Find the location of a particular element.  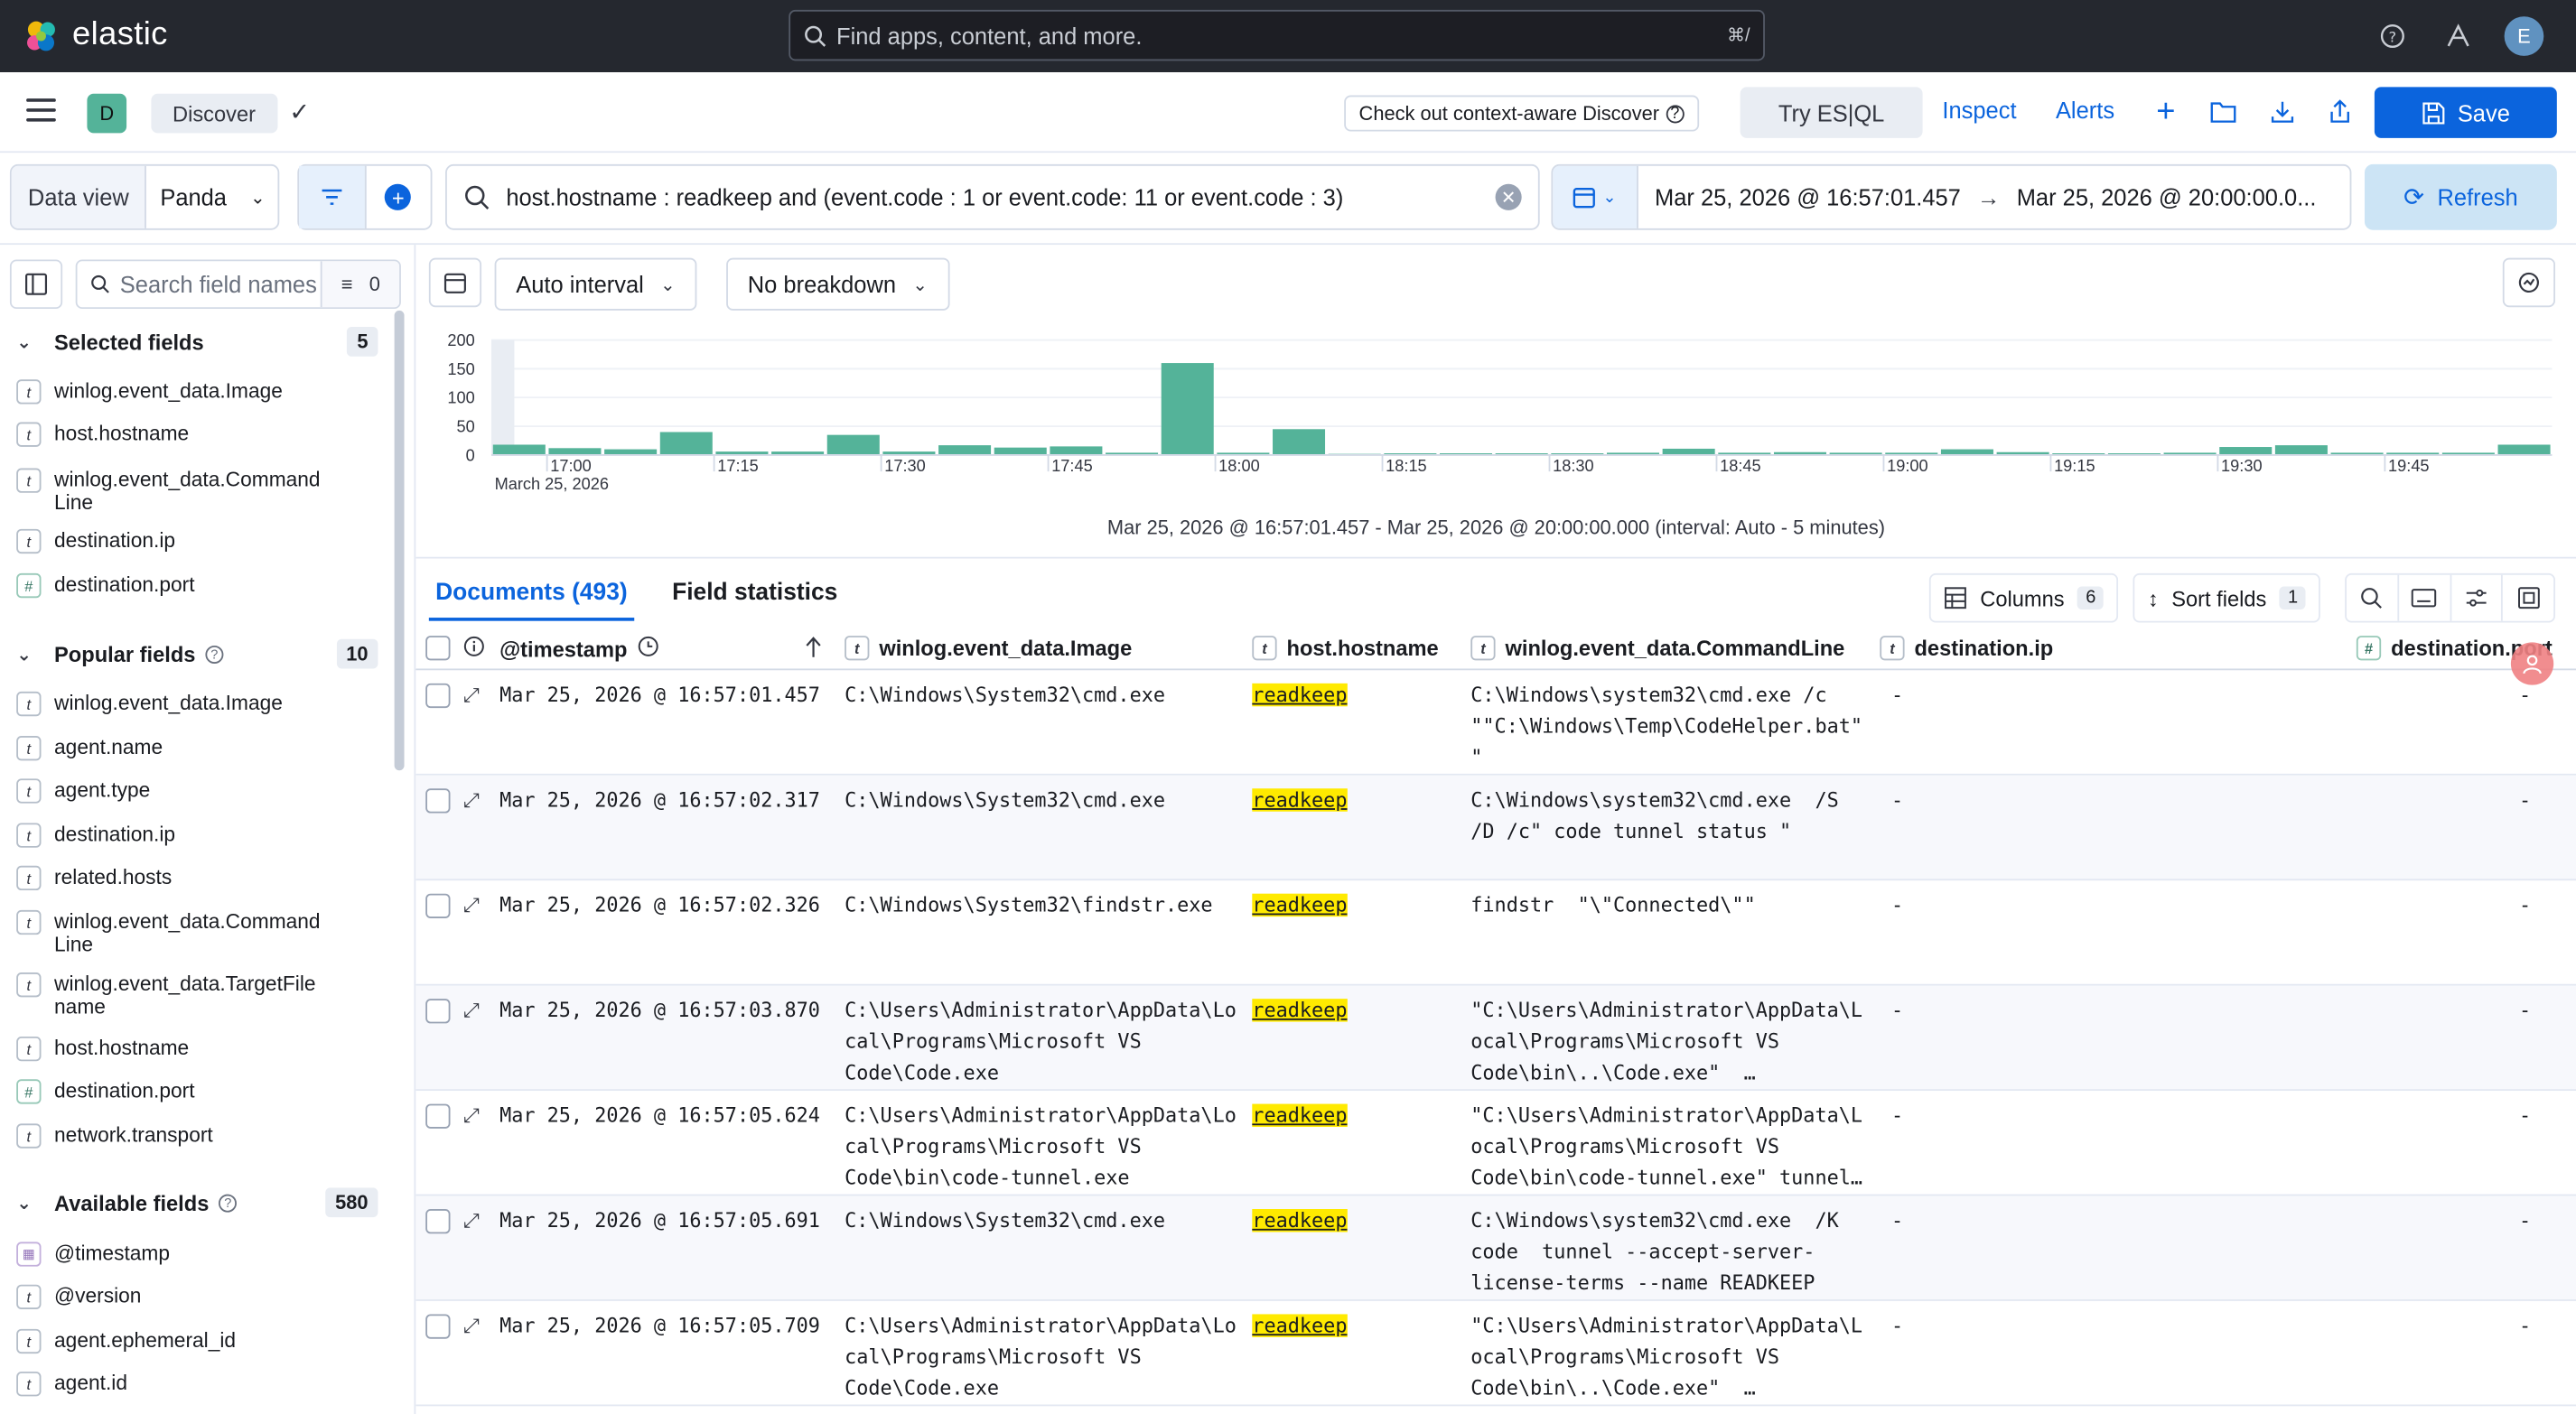

breakdown-dropdown: No breakdown ⌄ is located at coordinates (837, 284).